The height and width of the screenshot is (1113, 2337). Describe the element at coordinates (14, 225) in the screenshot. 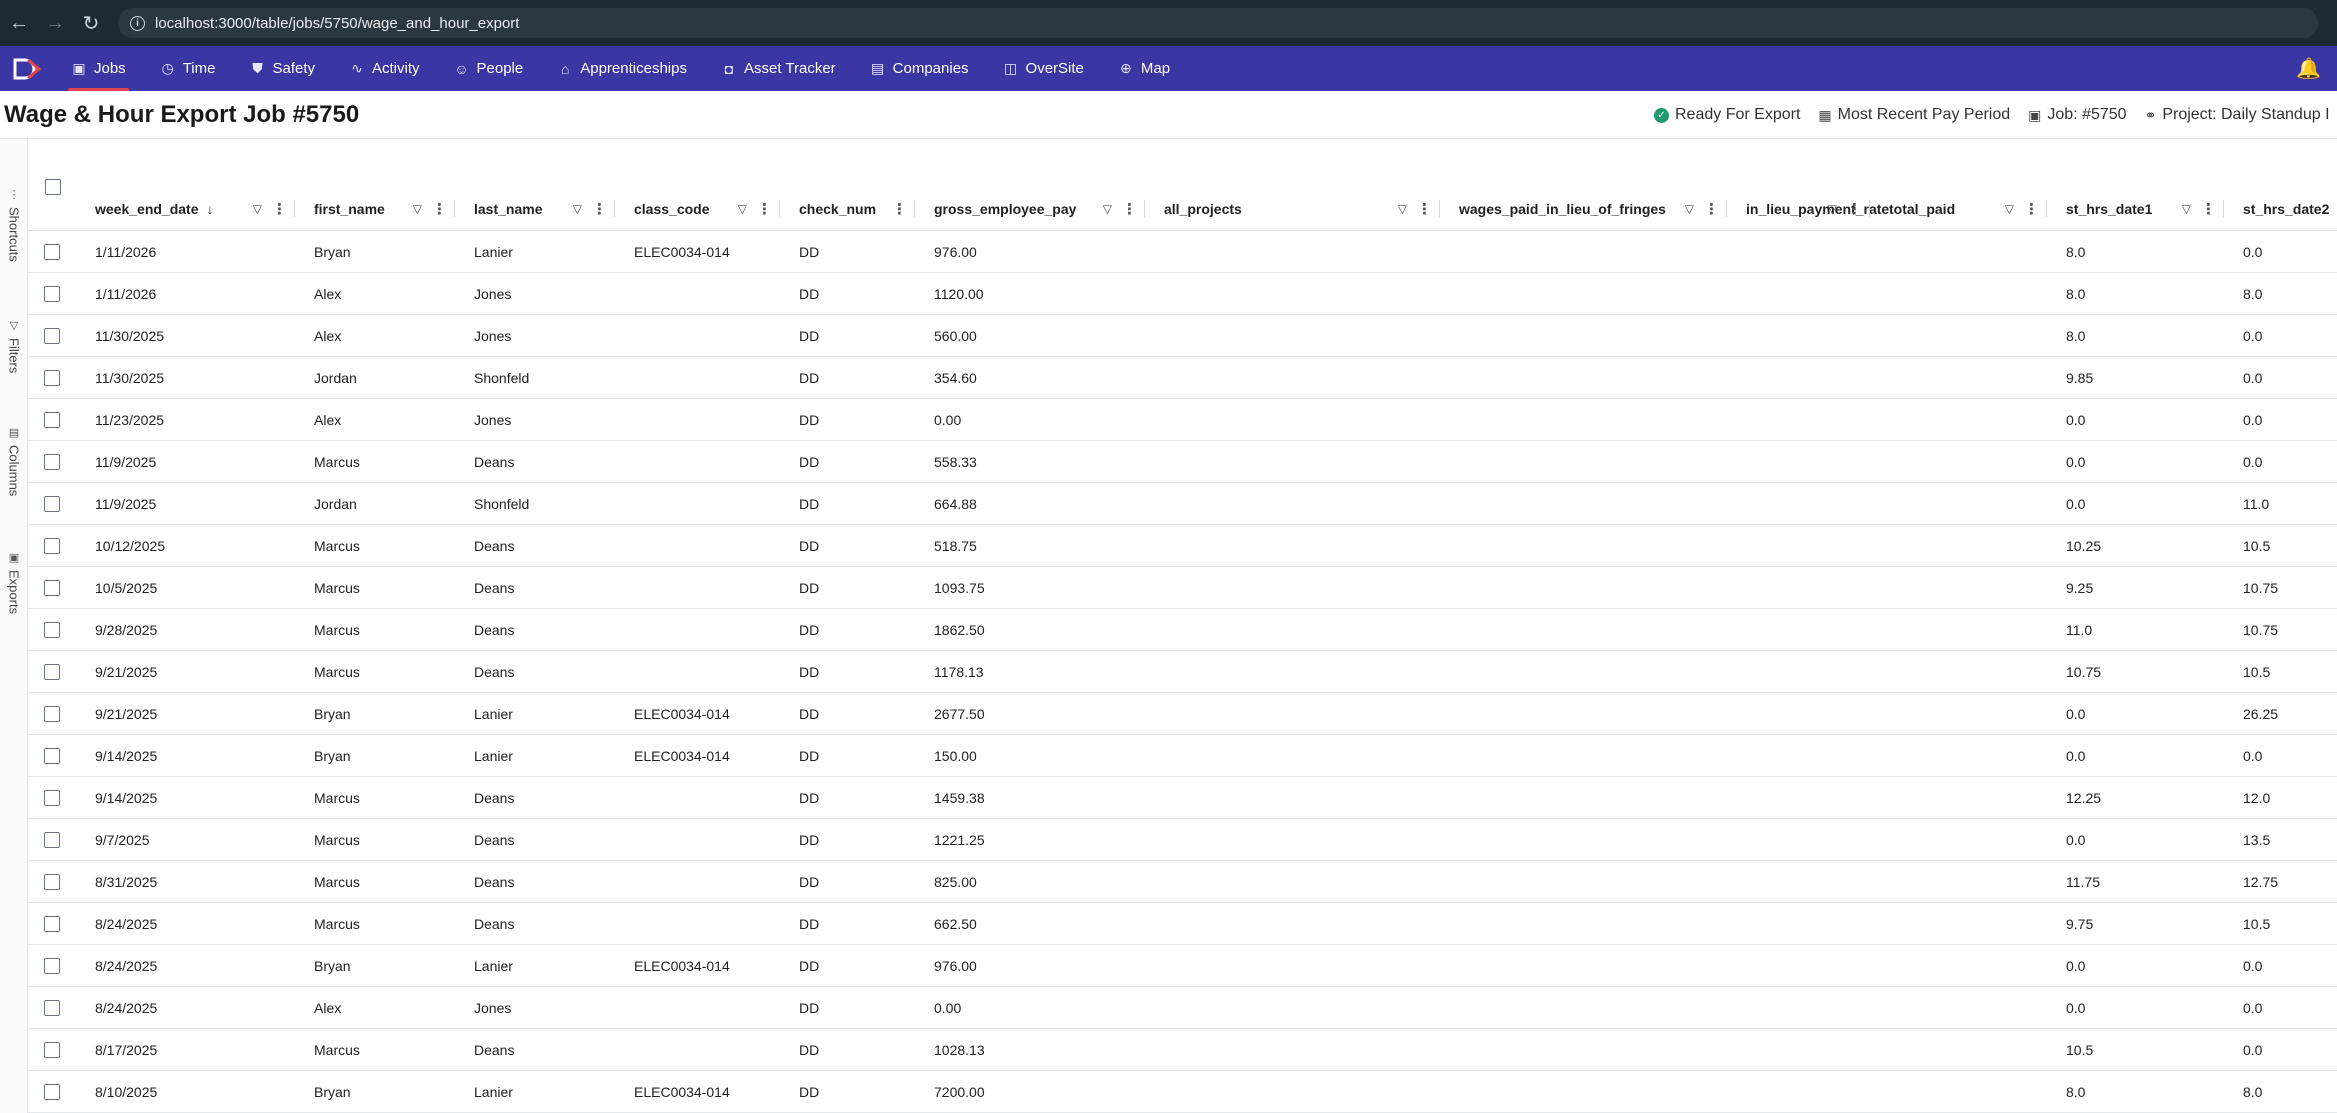

I see `rail-item-shortcuts: ⋮ Shortcuts` at that location.